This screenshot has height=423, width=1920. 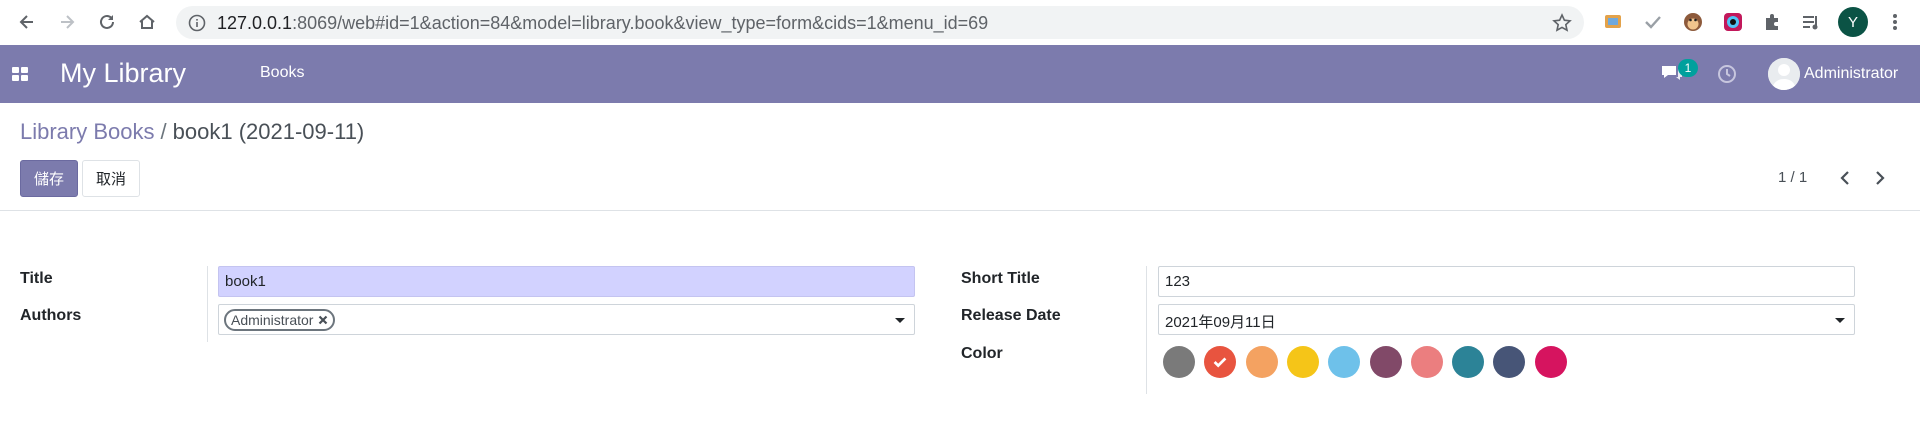 What do you see at coordinates (1613, 22) in the screenshot?
I see `image-extension-icon` at bounding box center [1613, 22].